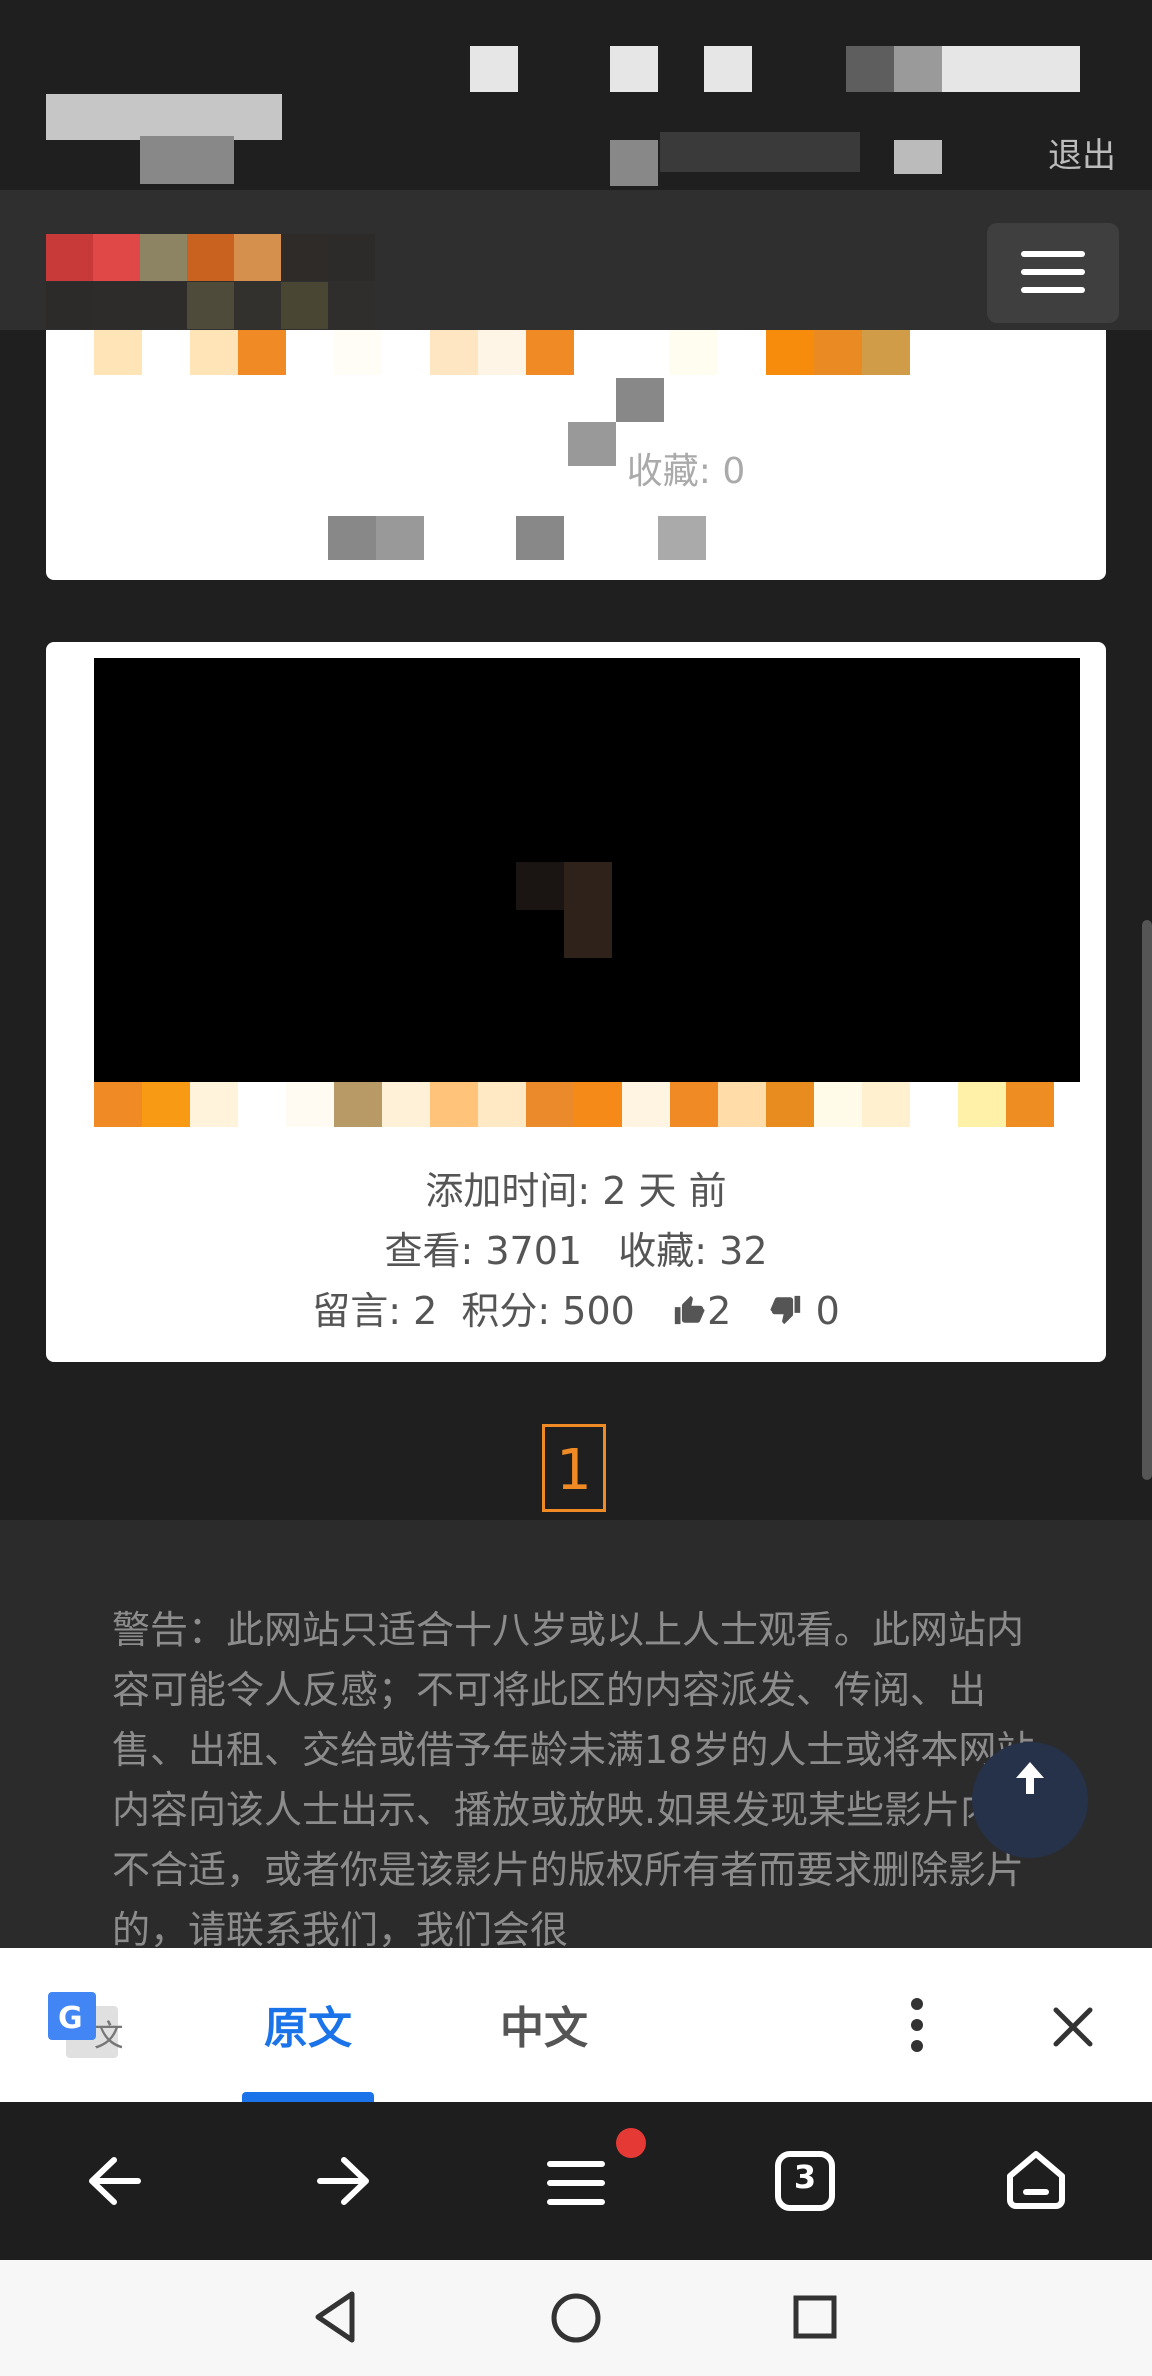 The width and height of the screenshot is (1152, 2376). I want to click on home-icon, so click(1036, 2182).